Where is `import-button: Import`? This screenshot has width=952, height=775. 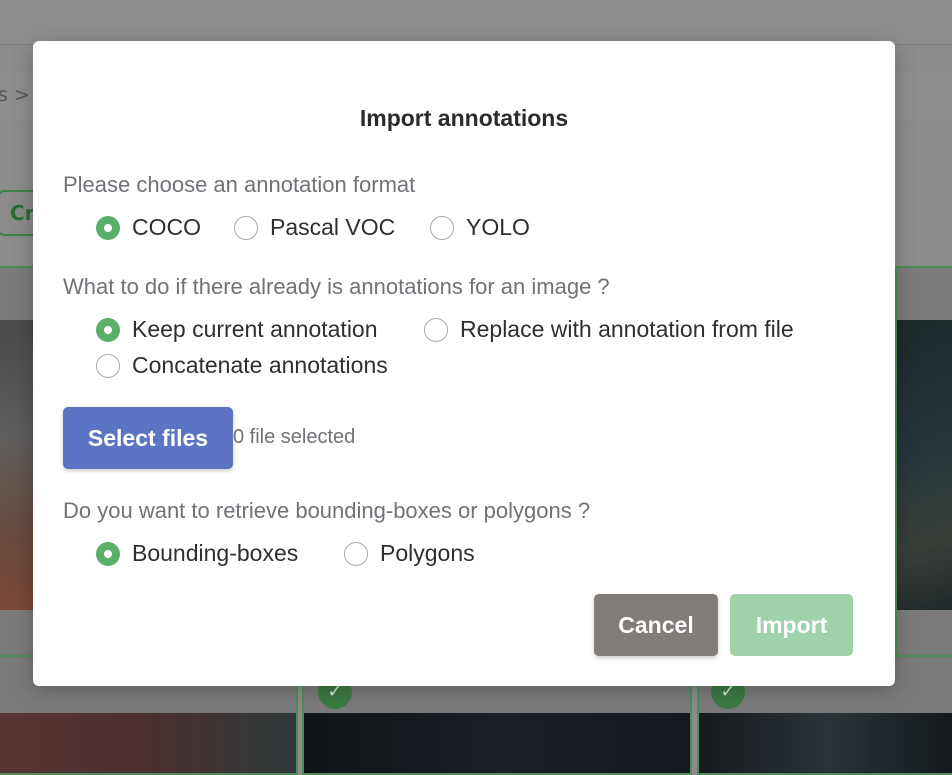
import-button: Import is located at coordinates (791, 625).